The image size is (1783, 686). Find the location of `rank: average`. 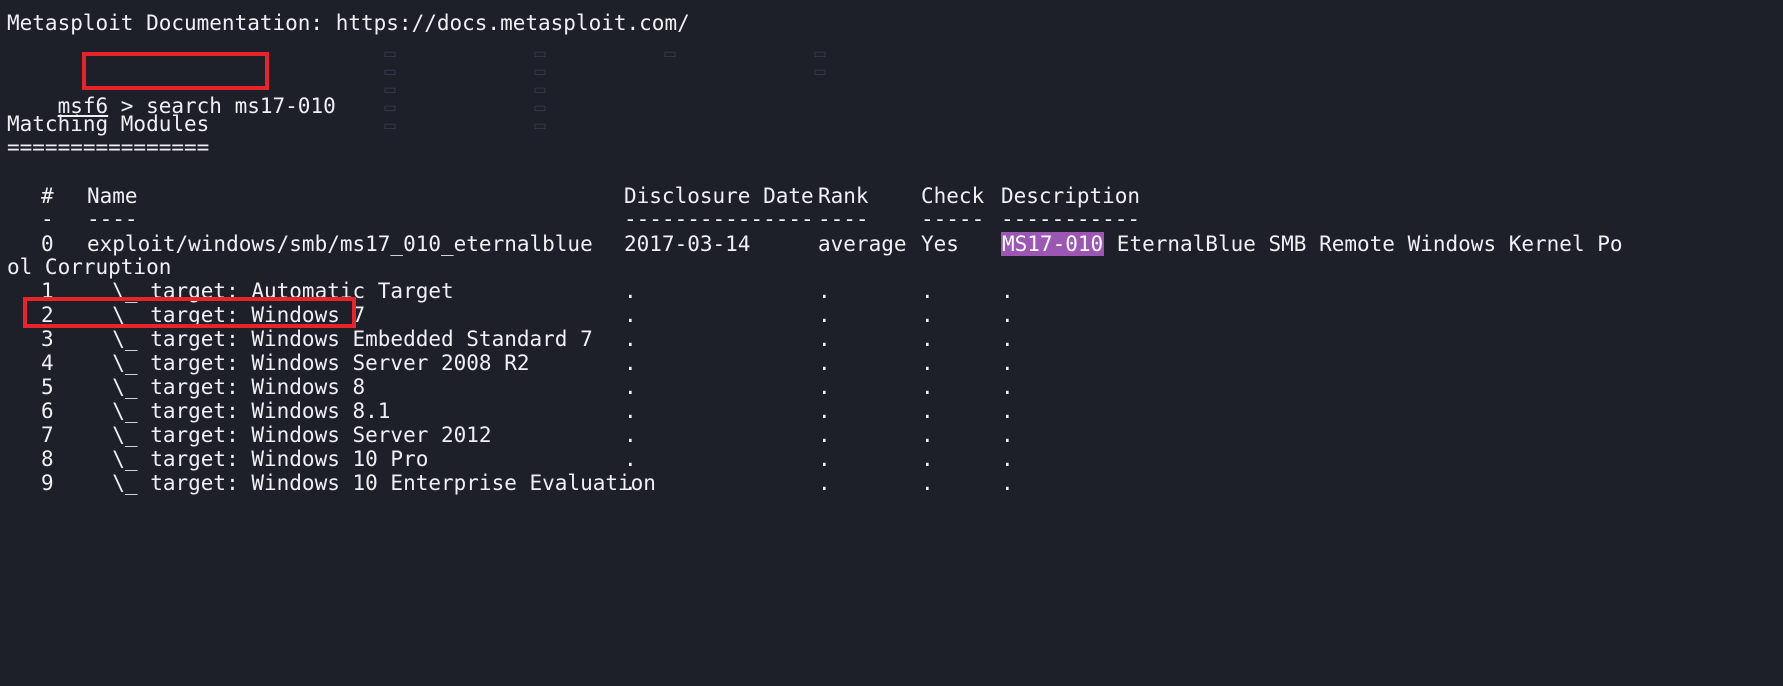

rank: average is located at coordinates (862, 244).